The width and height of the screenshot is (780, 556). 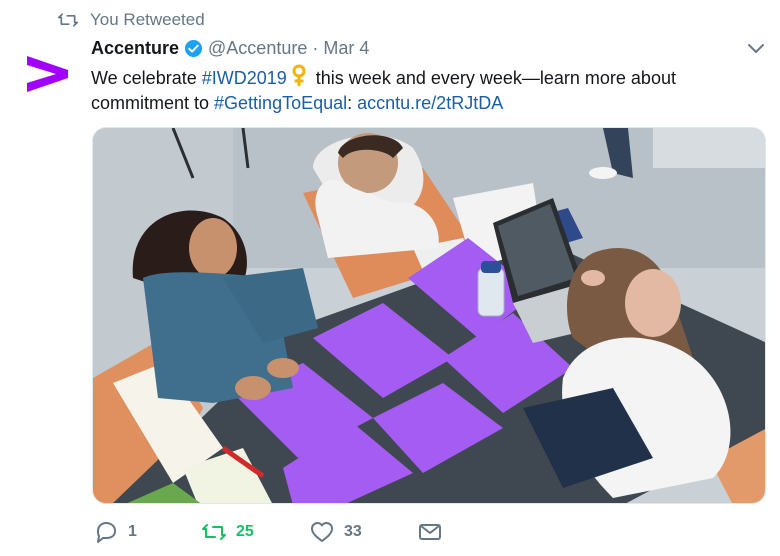 What do you see at coordinates (146, 78) in the screenshot?
I see `tweet-text-part: We celebrate` at bounding box center [146, 78].